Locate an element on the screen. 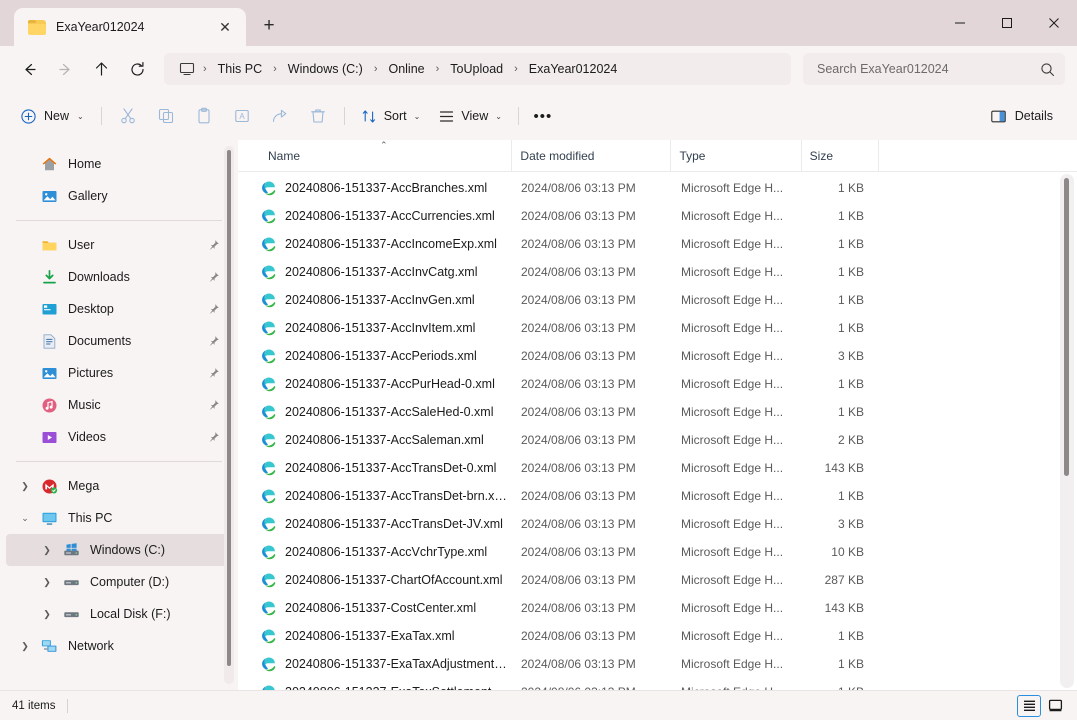 The image size is (1077, 720). refresh-icon is located at coordinates (137, 69).